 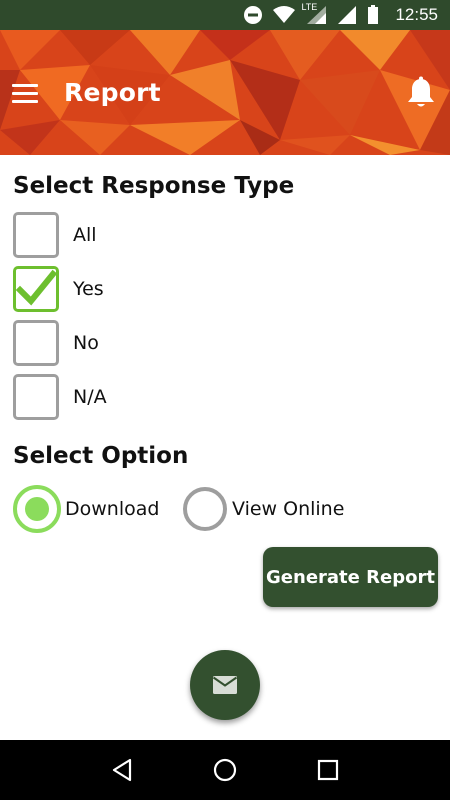 I want to click on hamburger-menu-icon, so click(x=25, y=85).